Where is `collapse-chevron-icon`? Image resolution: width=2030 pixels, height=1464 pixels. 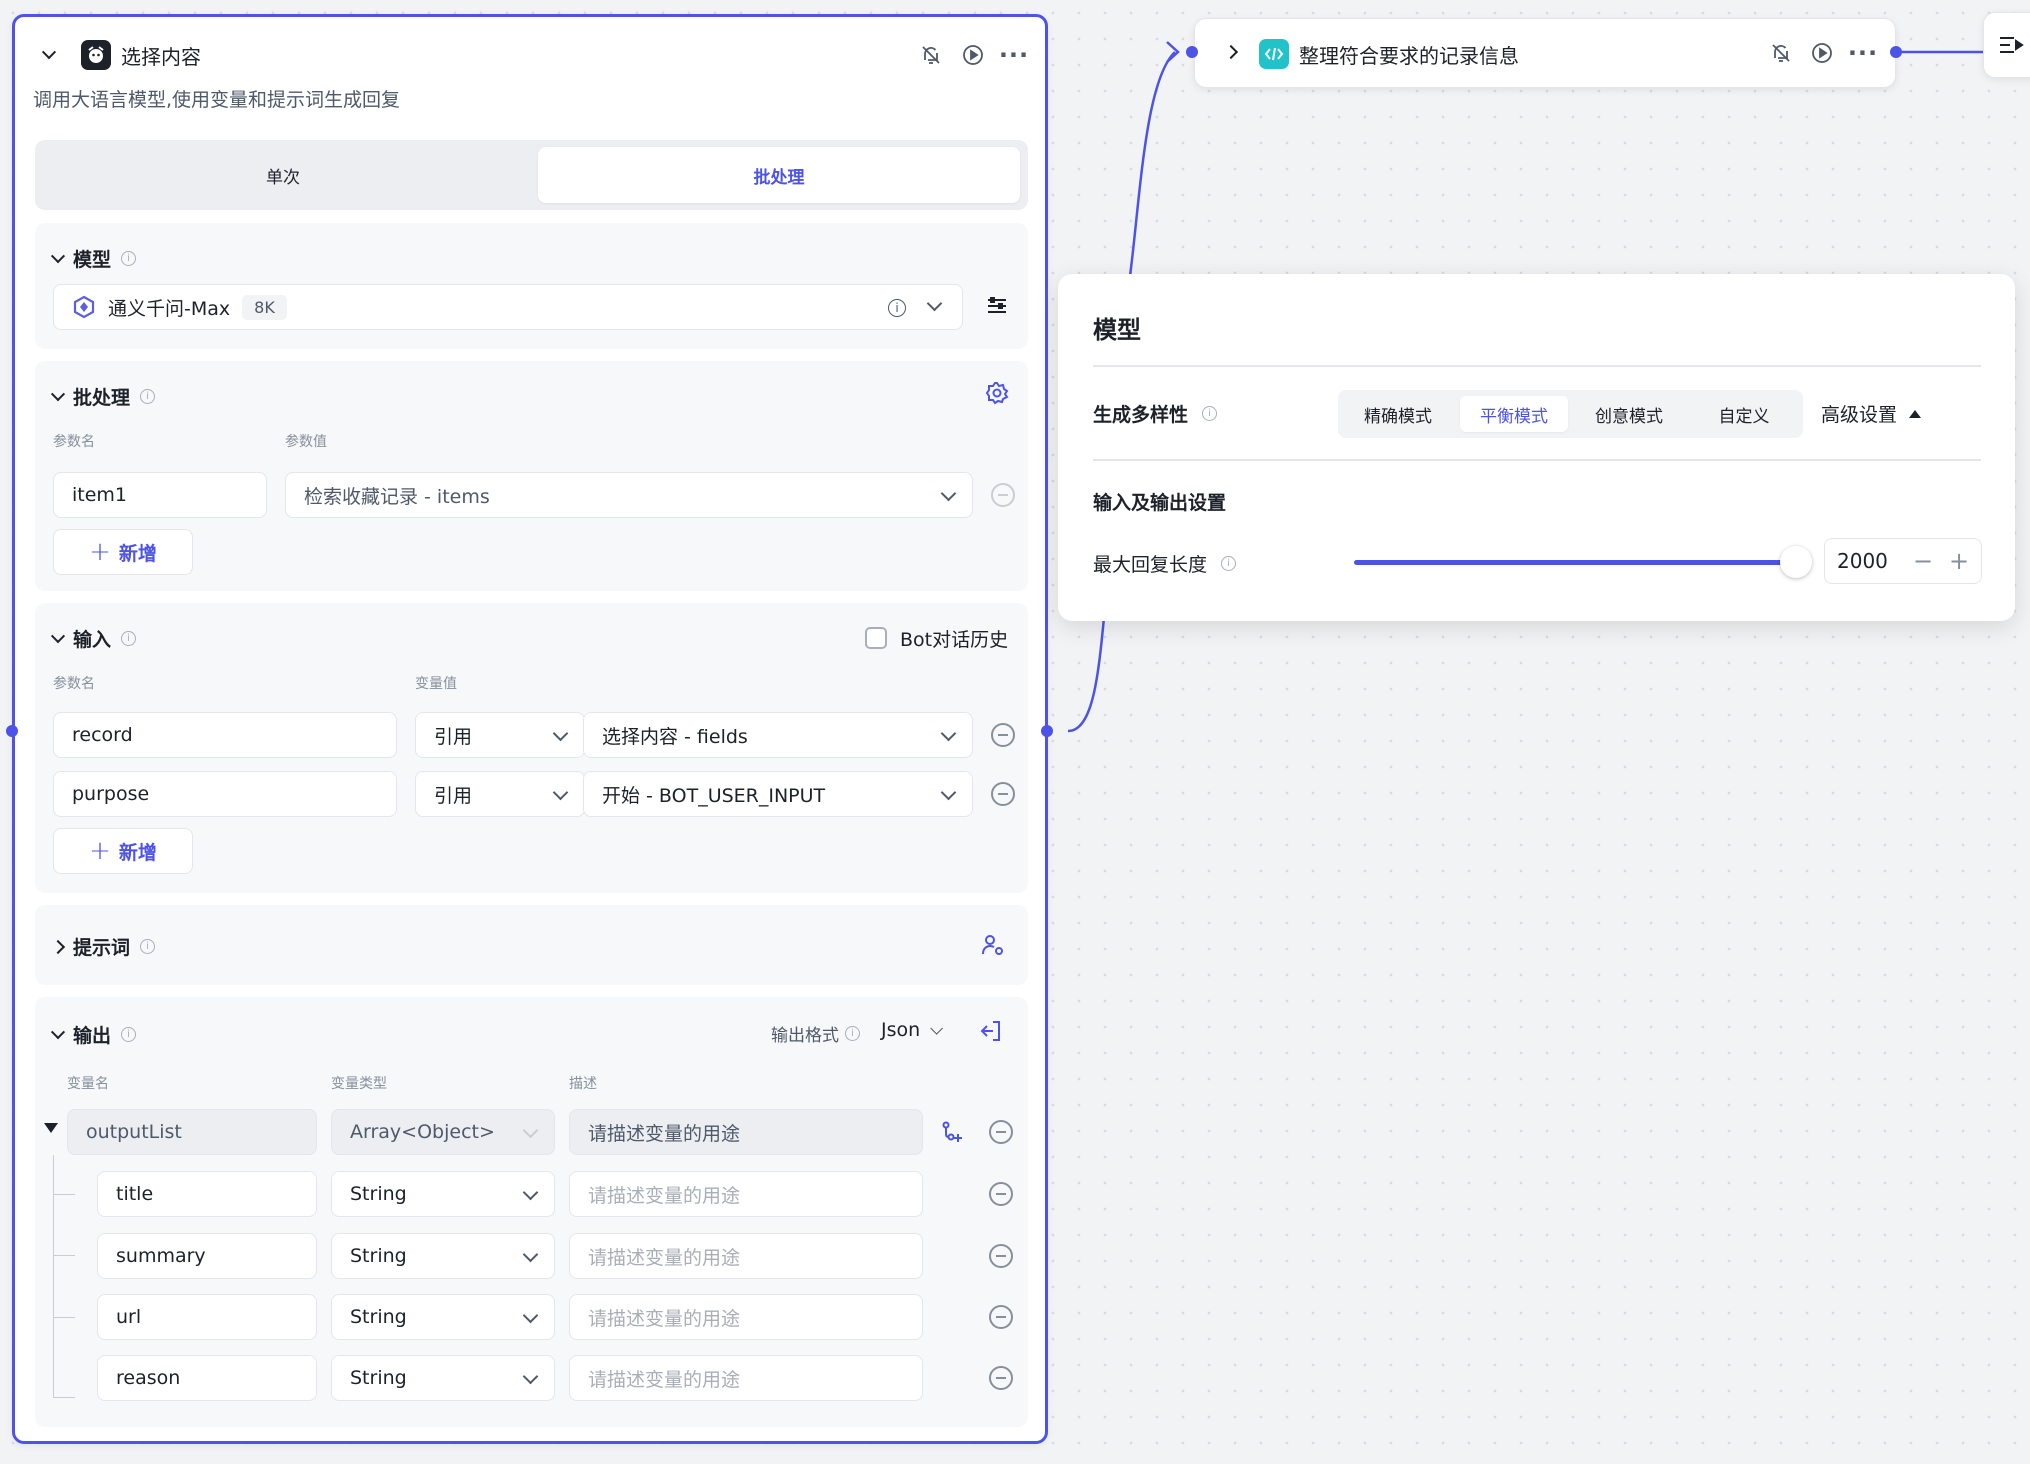 collapse-chevron-icon is located at coordinates (49, 55).